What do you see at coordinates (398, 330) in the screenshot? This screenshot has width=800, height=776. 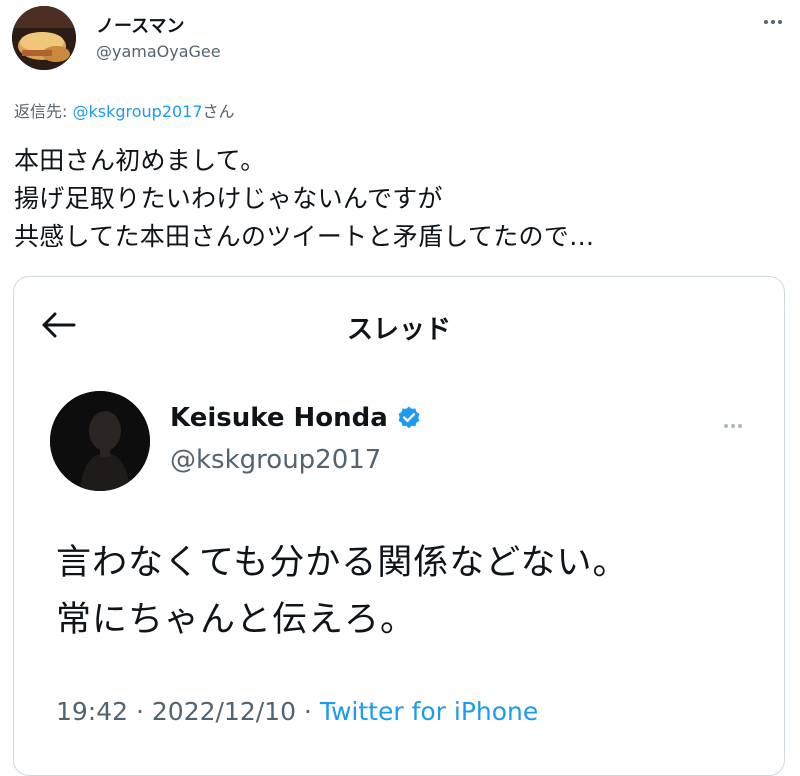 I see `thread-header-title: スレッド` at bounding box center [398, 330].